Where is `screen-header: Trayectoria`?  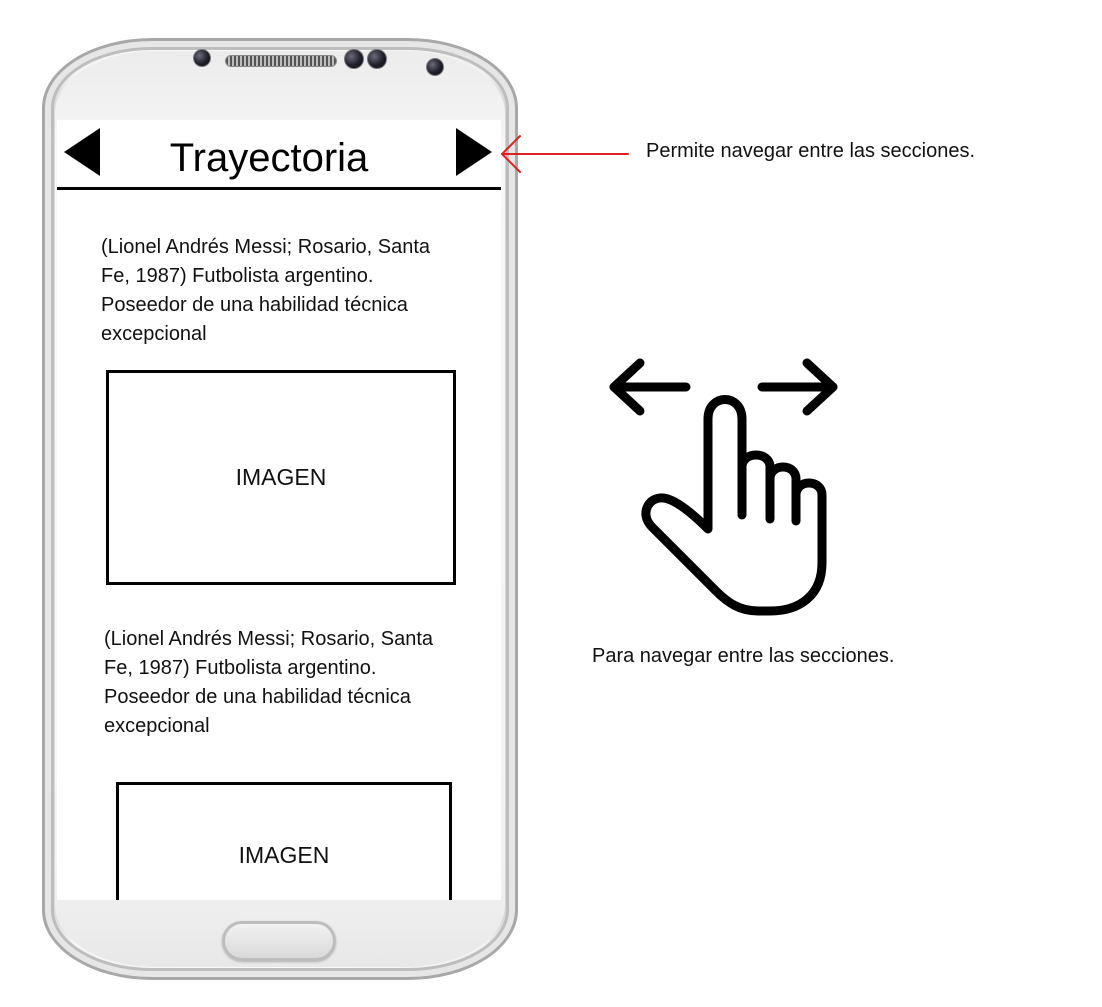 screen-header: Trayectoria is located at coordinates (279, 155).